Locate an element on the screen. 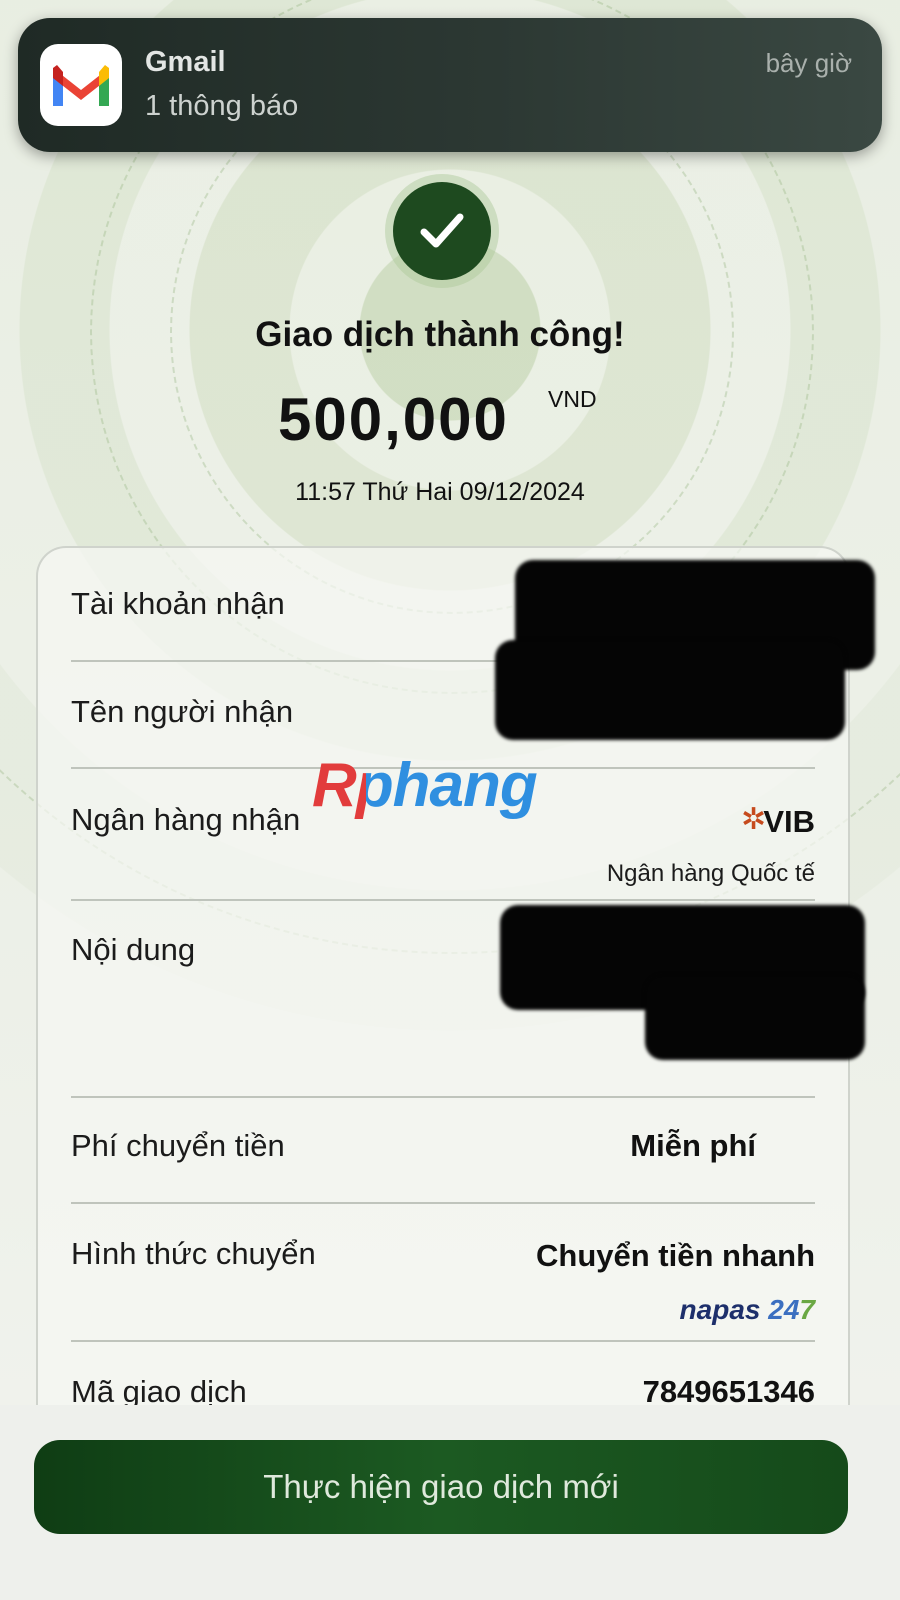  method-label: Hình thức chuyển is located at coordinates (193, 1253).